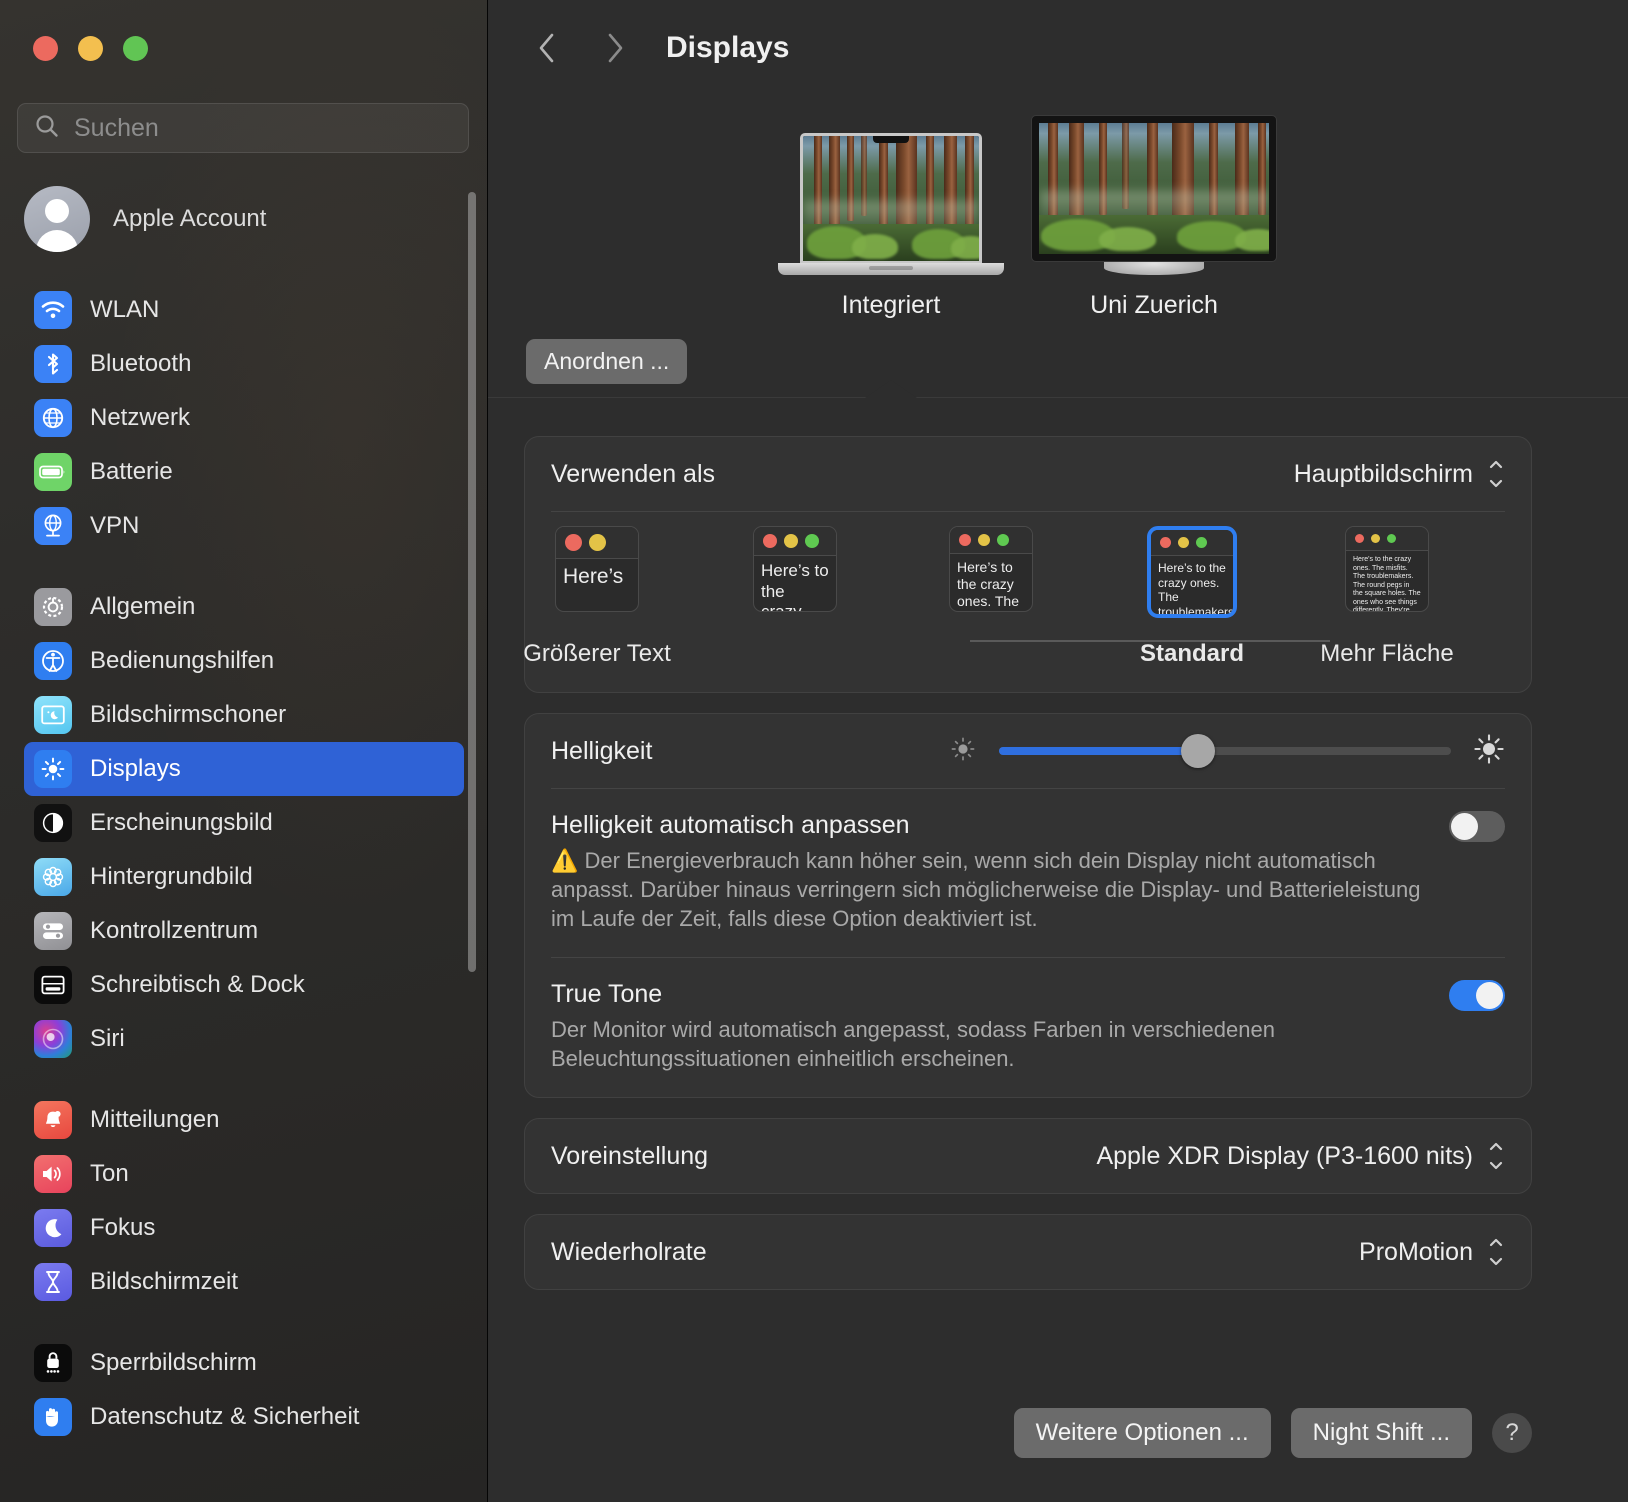 This screenshot has width=1628, height=1502. What do you see at coordinates (547, 48) in the screenshot?
I see `back-button` at bounding box center [547, 48].